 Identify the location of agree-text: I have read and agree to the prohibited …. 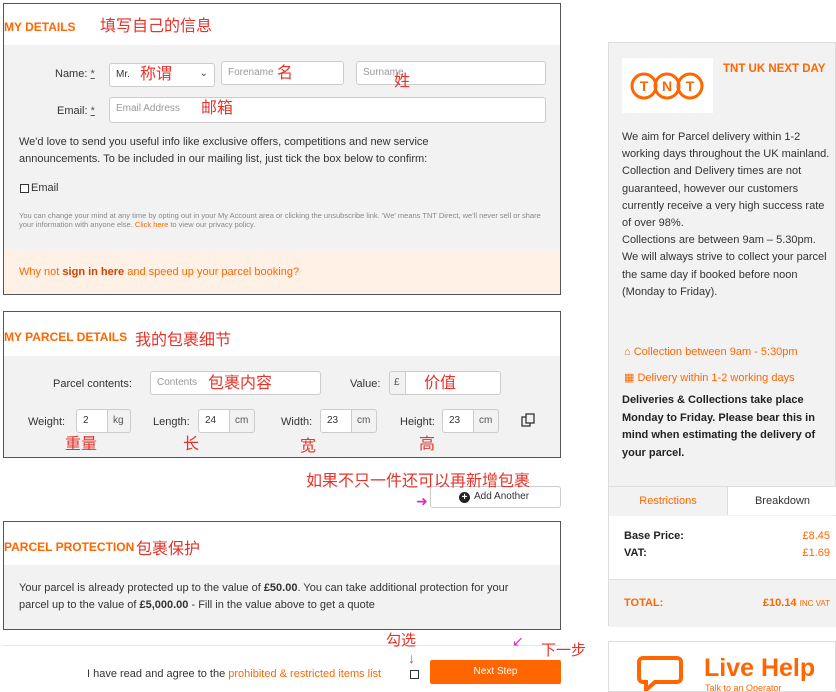
(234, 674).